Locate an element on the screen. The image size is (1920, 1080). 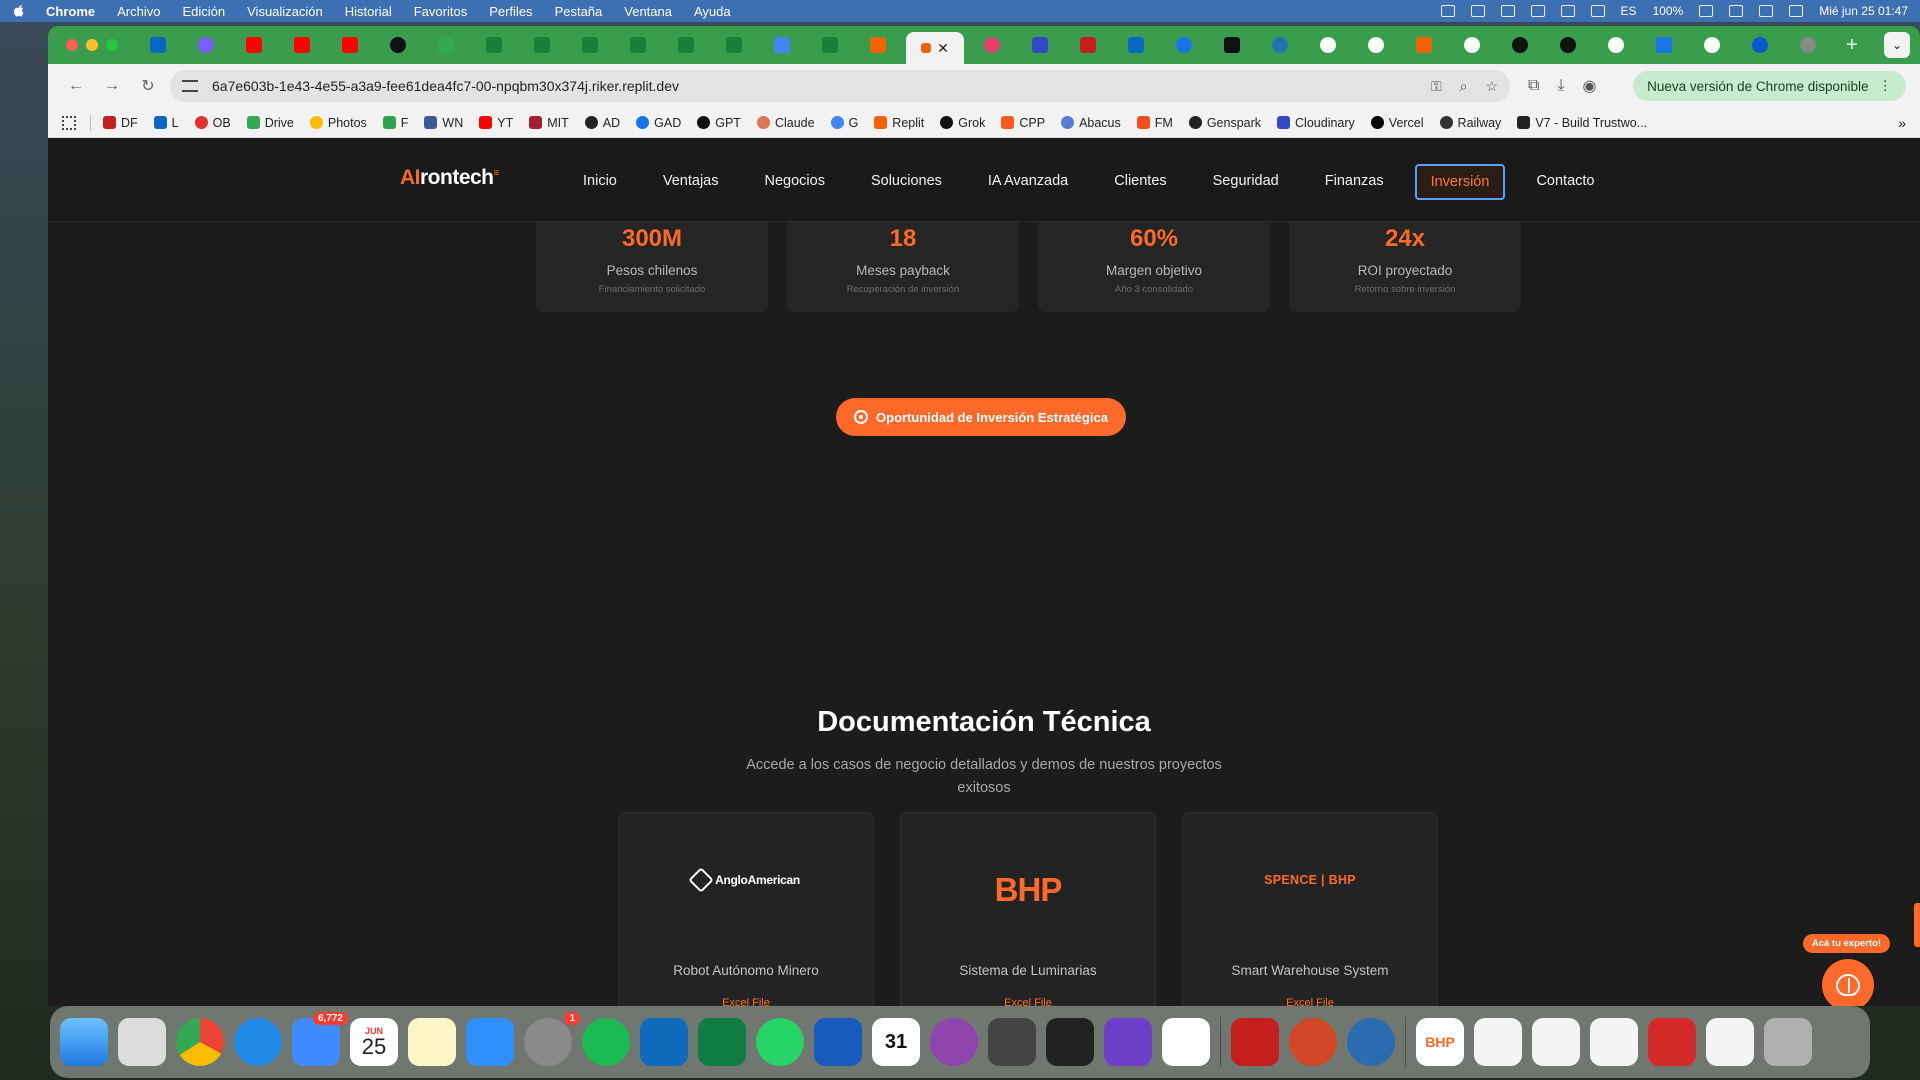
headphones-icon is located at coordinates (1567, 11).